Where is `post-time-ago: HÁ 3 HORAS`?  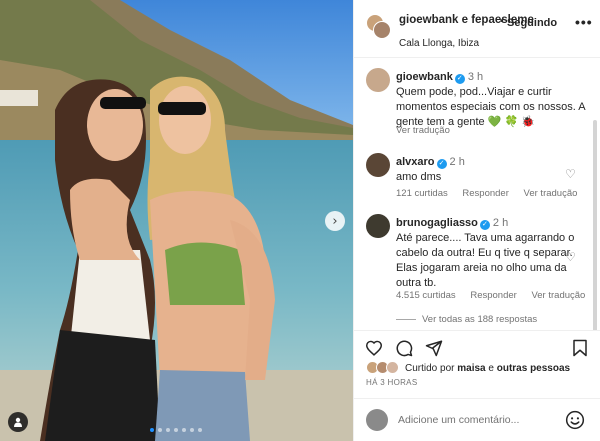
post-time-ago: HÁ 3 HORAS is located at coordinates (391, 382).